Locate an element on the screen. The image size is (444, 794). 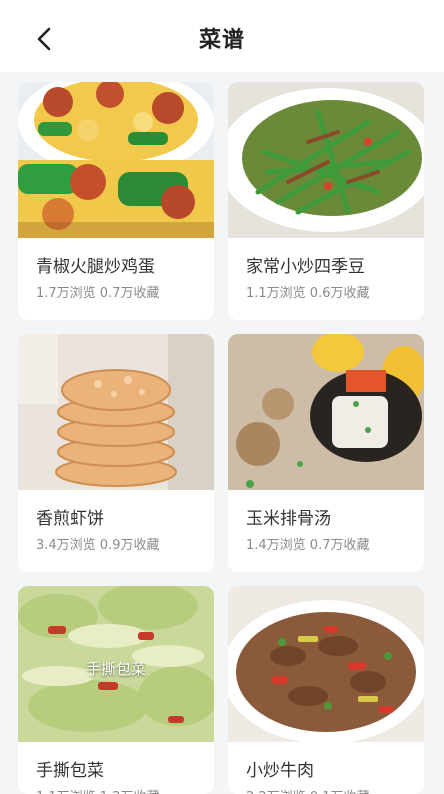
page-title: 菜谱 is located at coordinates (221, 40).